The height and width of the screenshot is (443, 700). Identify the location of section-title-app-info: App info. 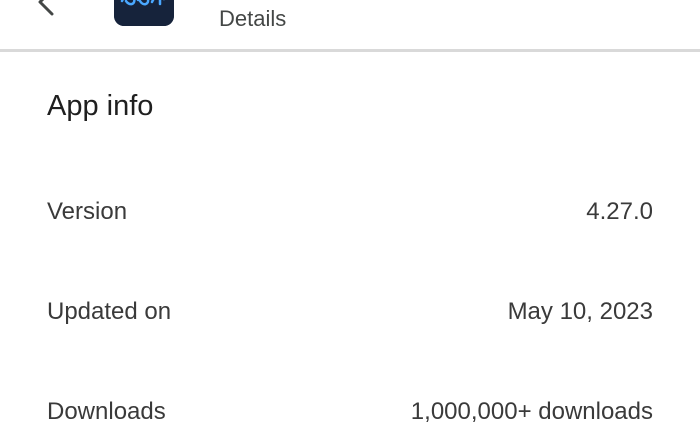
(100, 106).